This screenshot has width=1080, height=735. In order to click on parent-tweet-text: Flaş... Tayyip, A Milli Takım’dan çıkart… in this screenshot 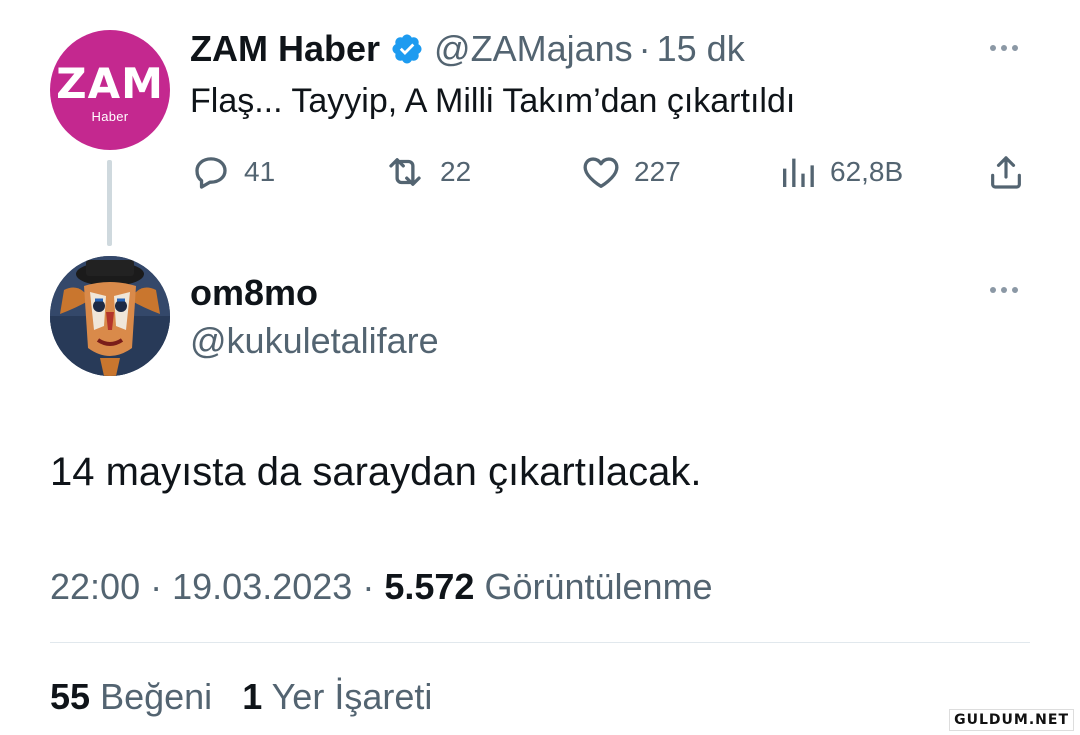, I will do `click(493, 101)`.